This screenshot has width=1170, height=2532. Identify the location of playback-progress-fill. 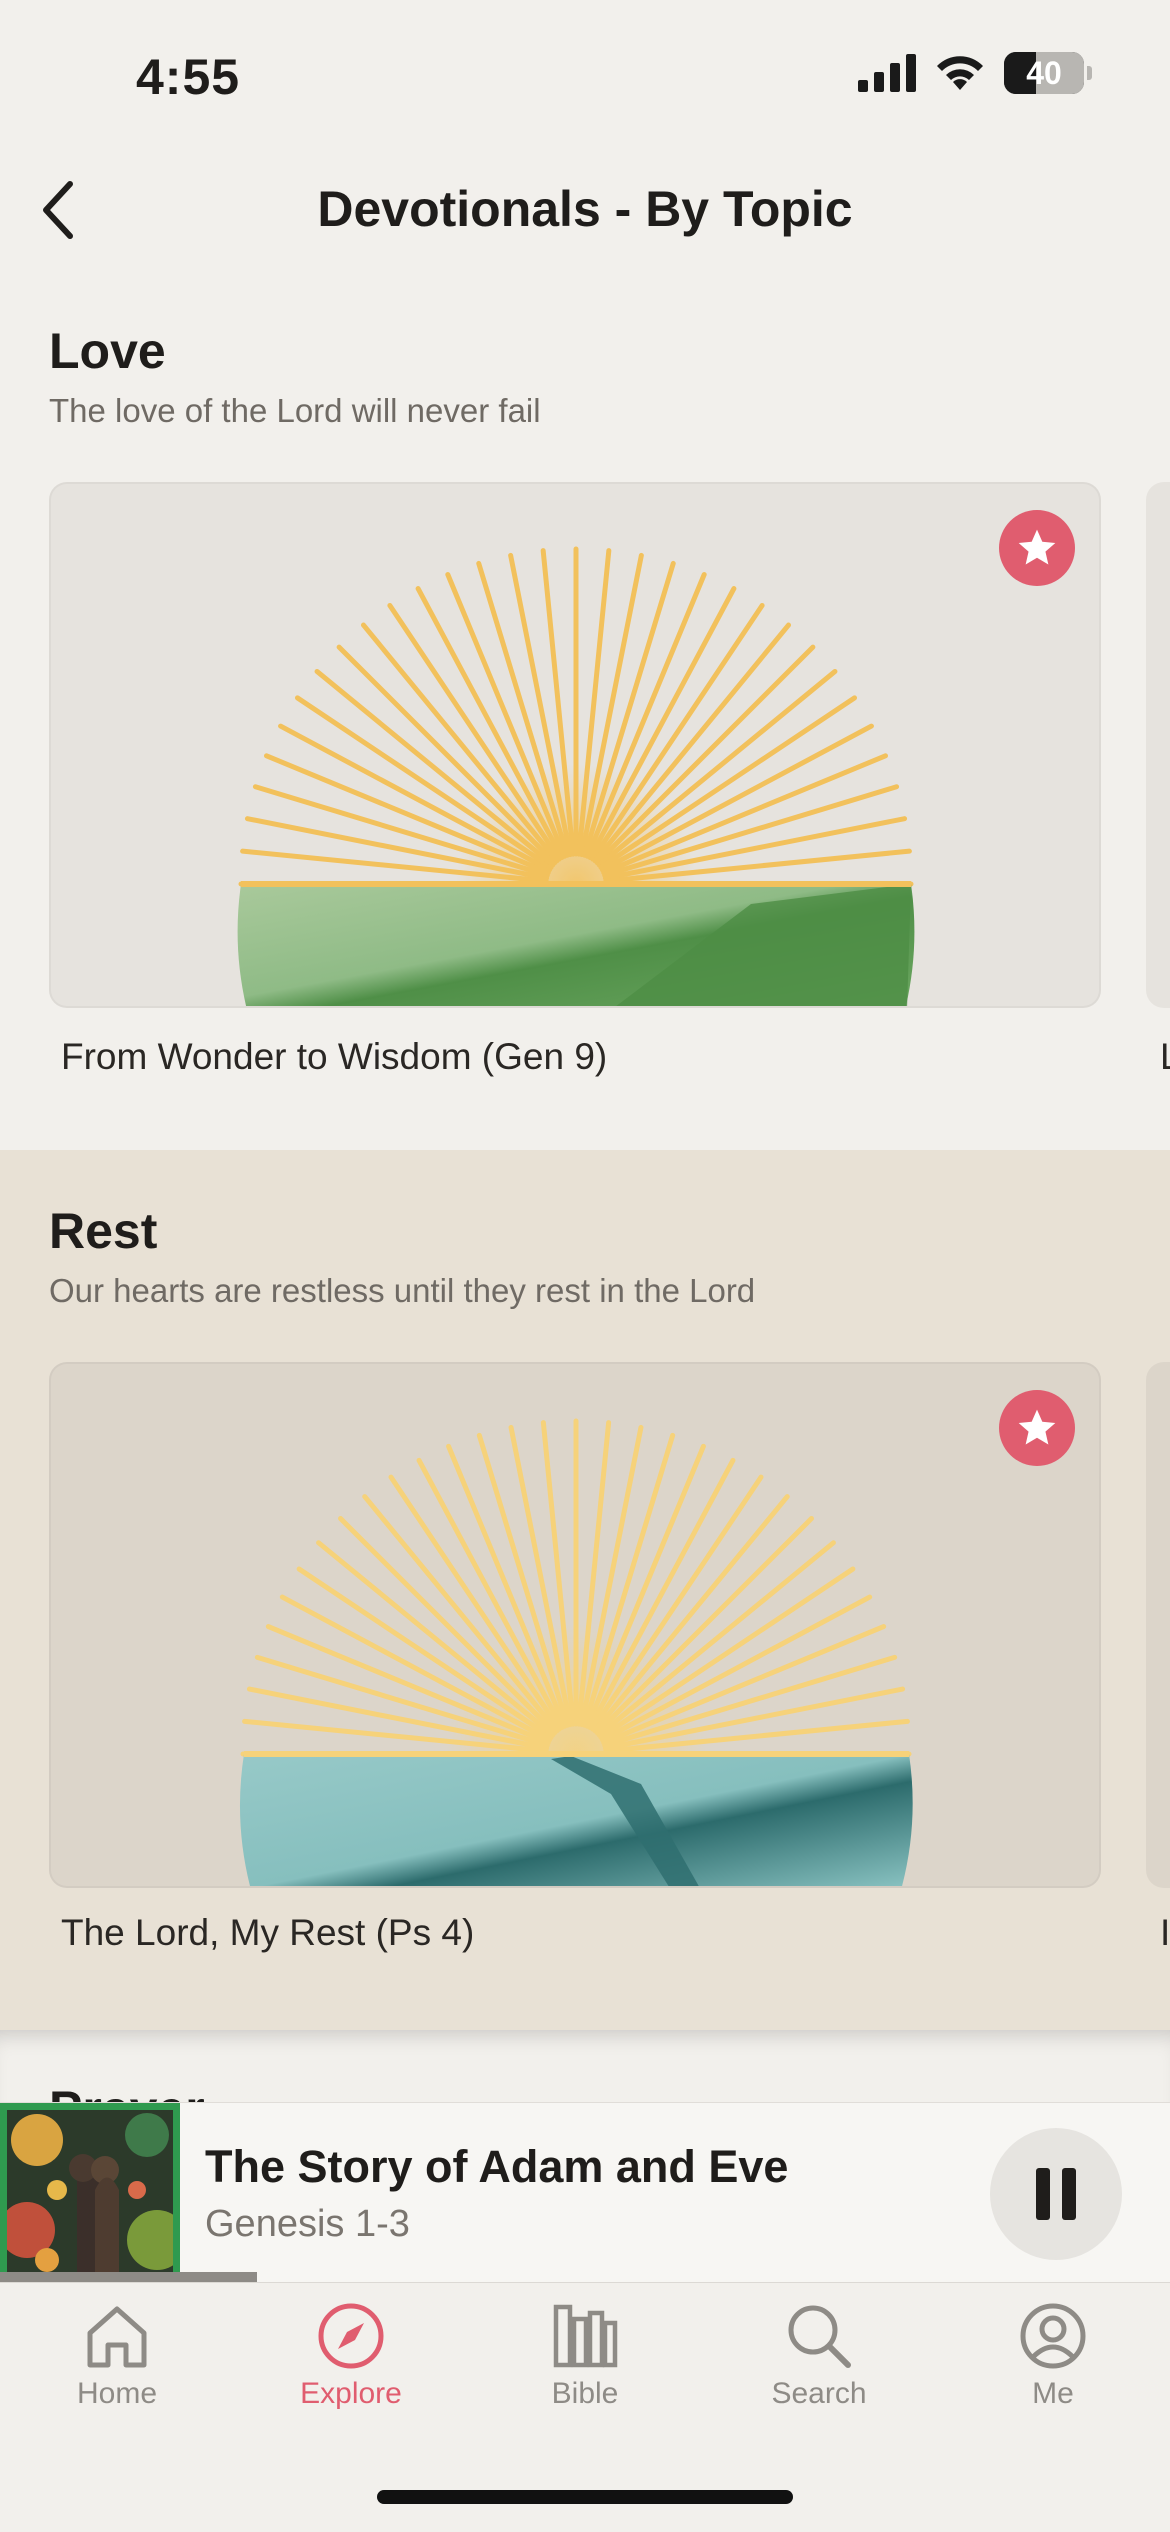
(129, 2277).